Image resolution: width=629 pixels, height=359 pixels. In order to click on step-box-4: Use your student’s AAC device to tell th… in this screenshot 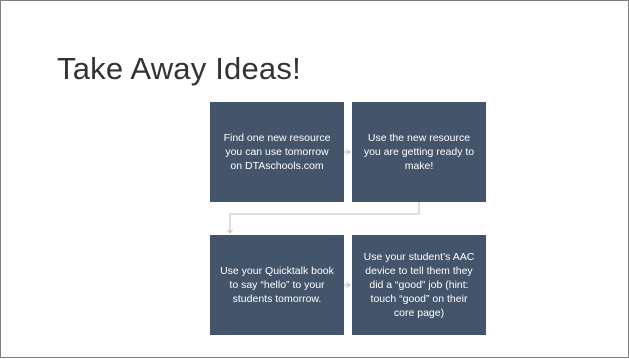, I will do `click(419, 285)`.